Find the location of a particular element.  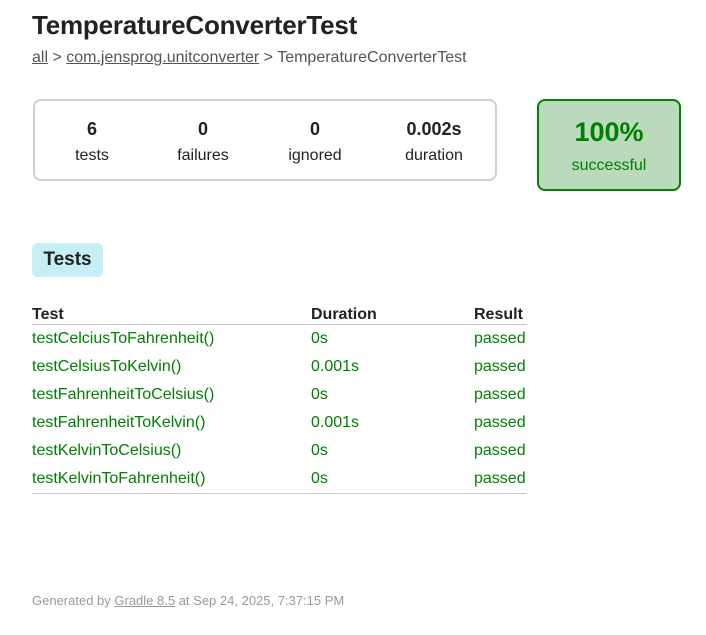

table-header-row: Test Duration Result is located at coordinates (279, 312).